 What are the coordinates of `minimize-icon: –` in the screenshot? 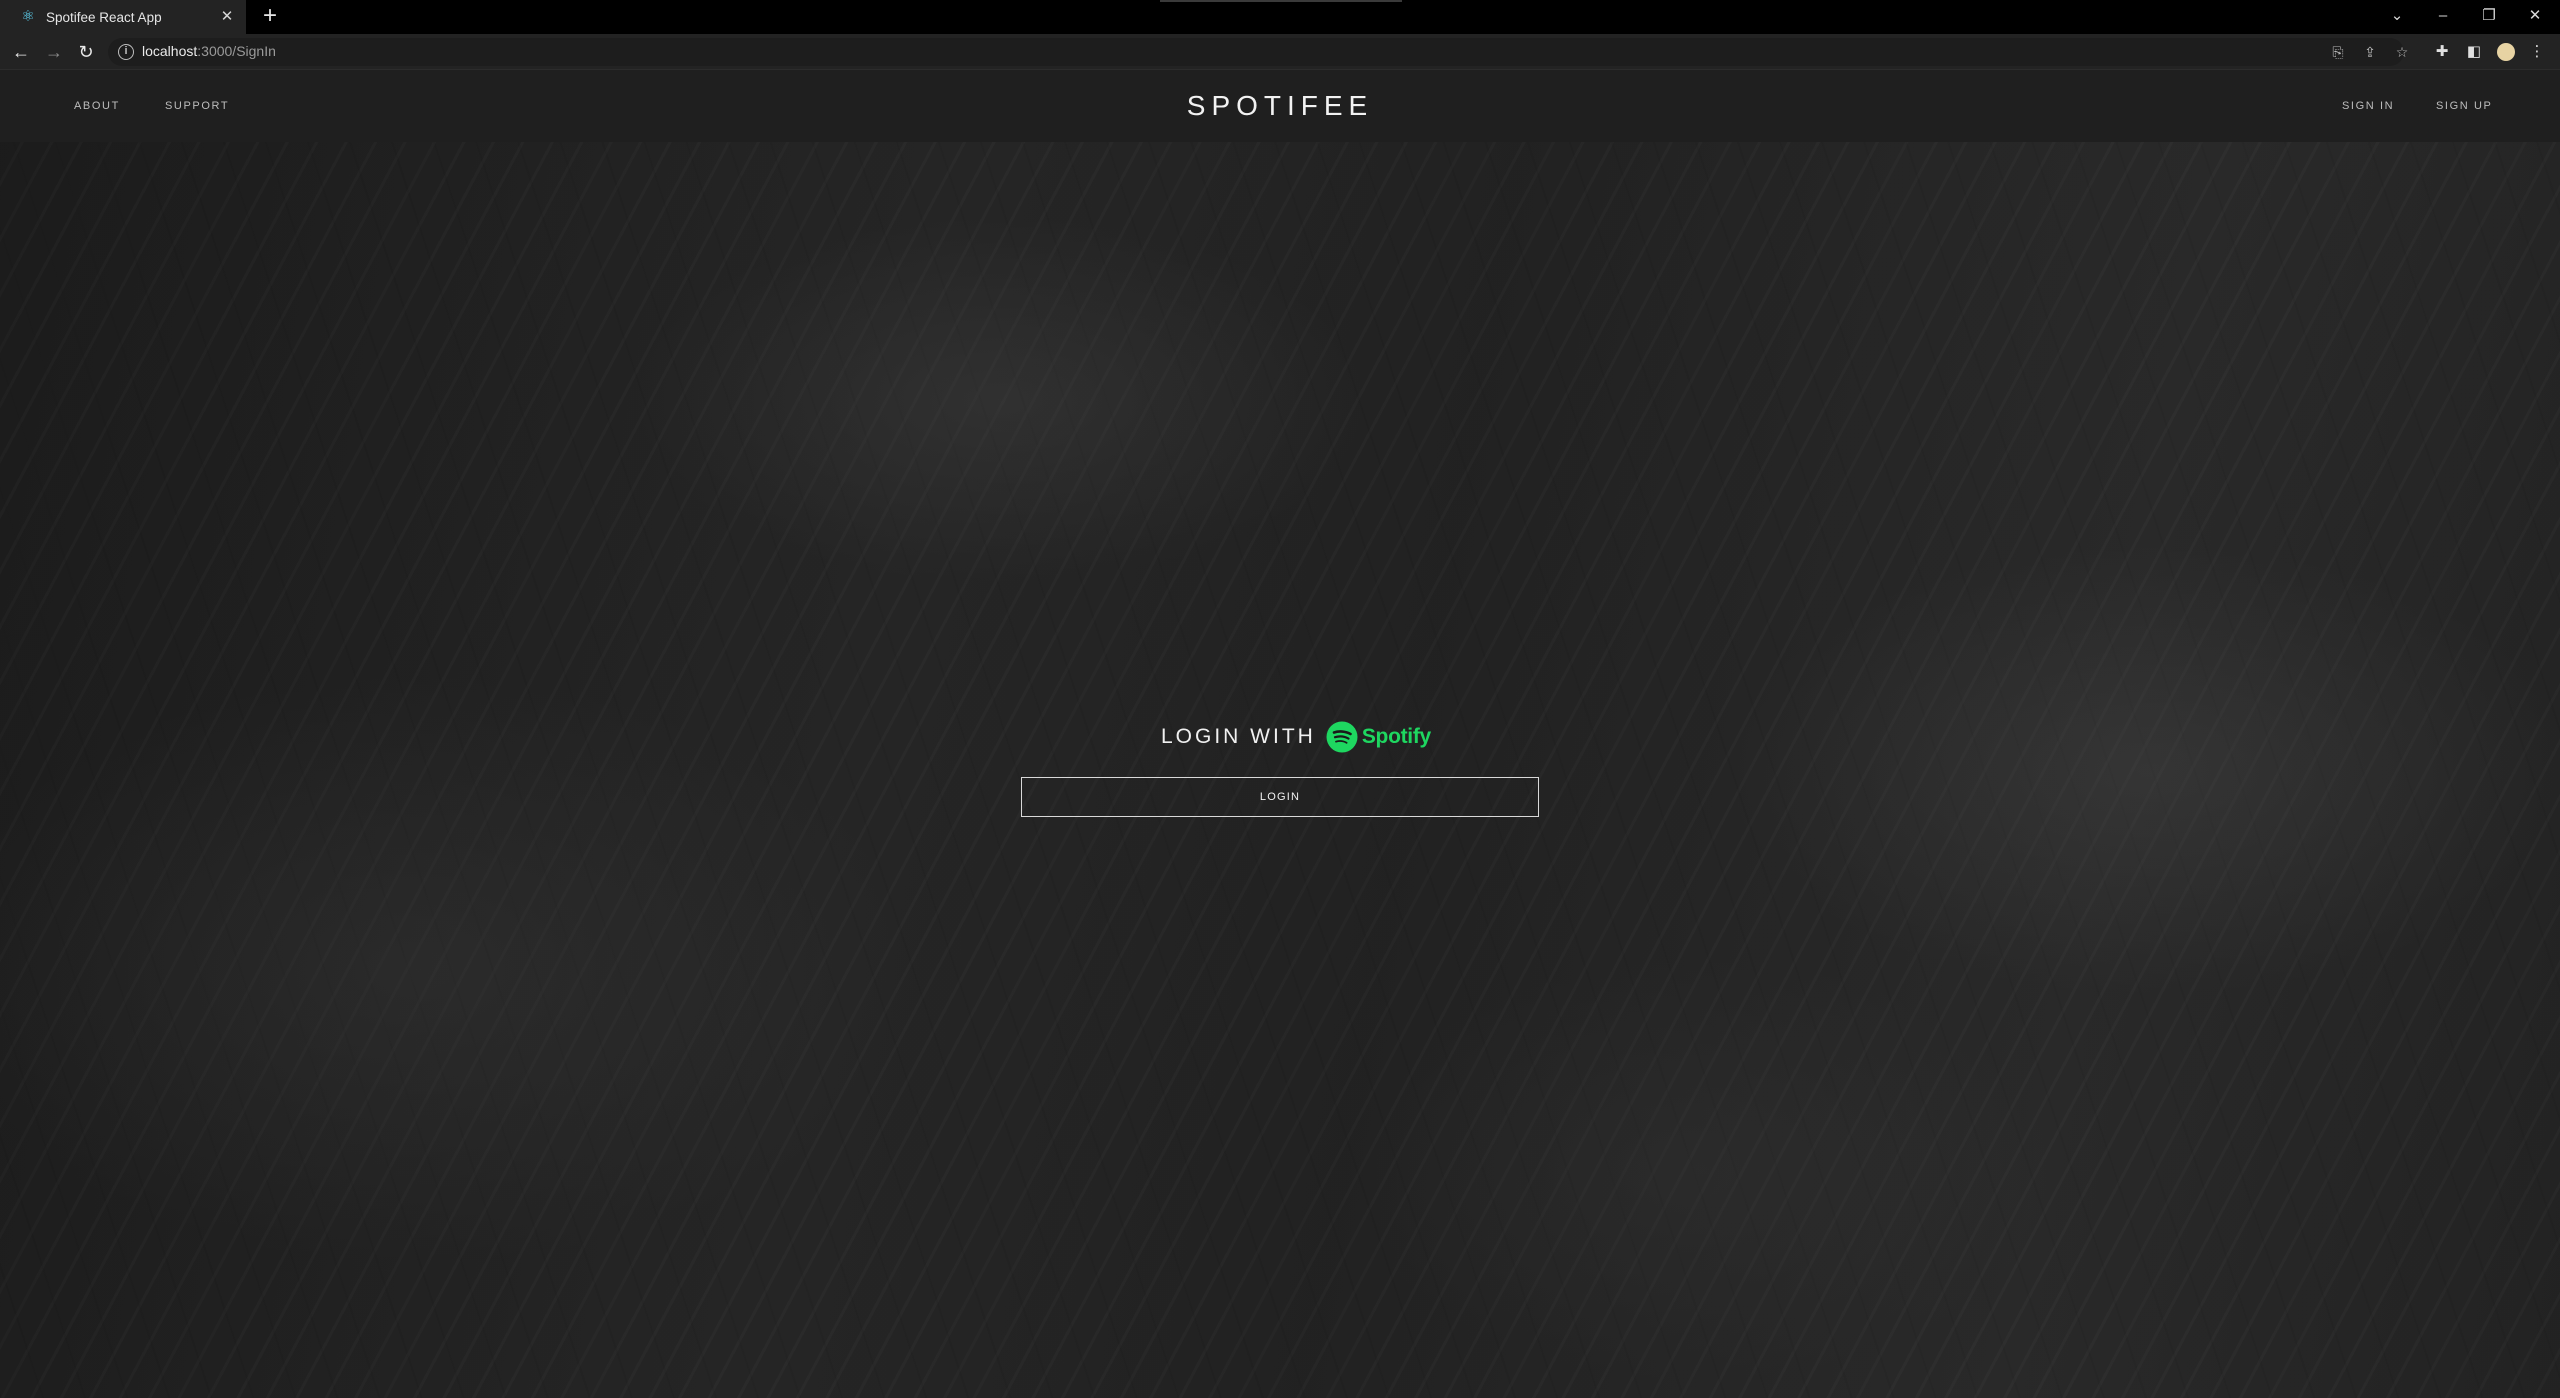 It's located at (2443, 17).